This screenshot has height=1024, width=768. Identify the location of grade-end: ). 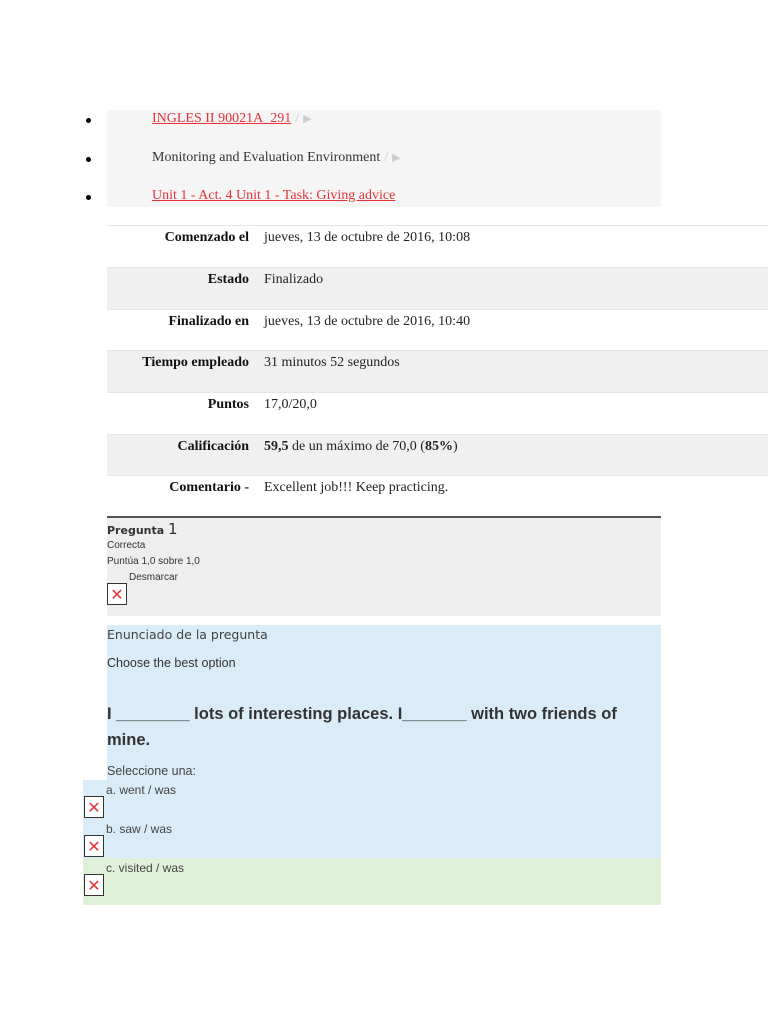
(455, 446).